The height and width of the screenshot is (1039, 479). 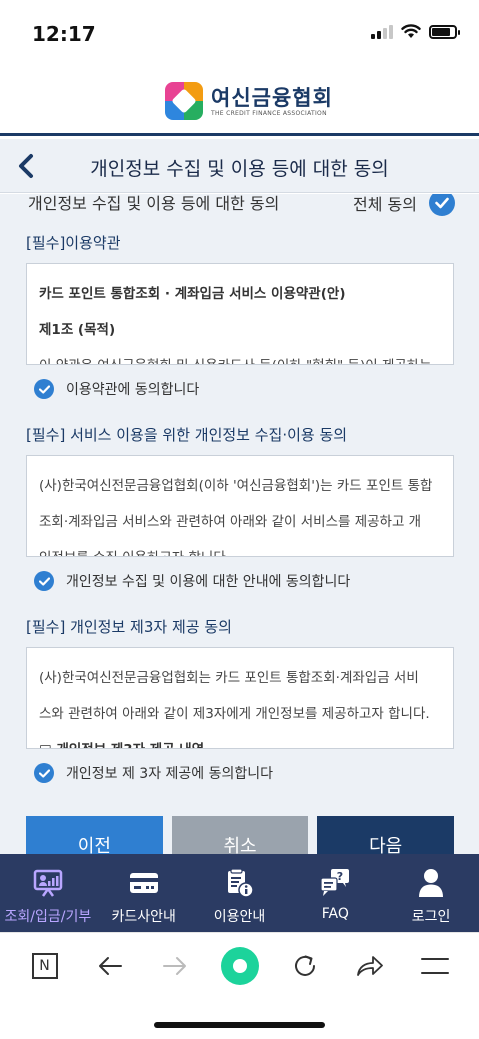 What do you see at coordinates (129, 627) in the screenshot?
I see `section-title: [필수] 개인정보 제3자 제공 동의` at bounding box center [129, 627].